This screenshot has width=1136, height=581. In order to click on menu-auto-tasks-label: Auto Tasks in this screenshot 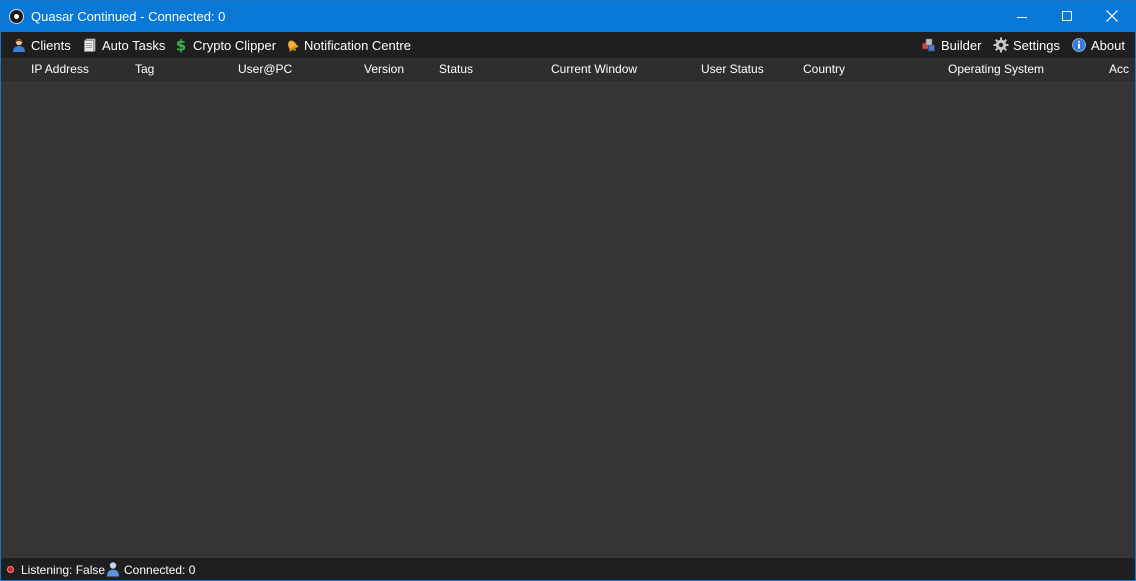, I will do `click(134, 45)`.